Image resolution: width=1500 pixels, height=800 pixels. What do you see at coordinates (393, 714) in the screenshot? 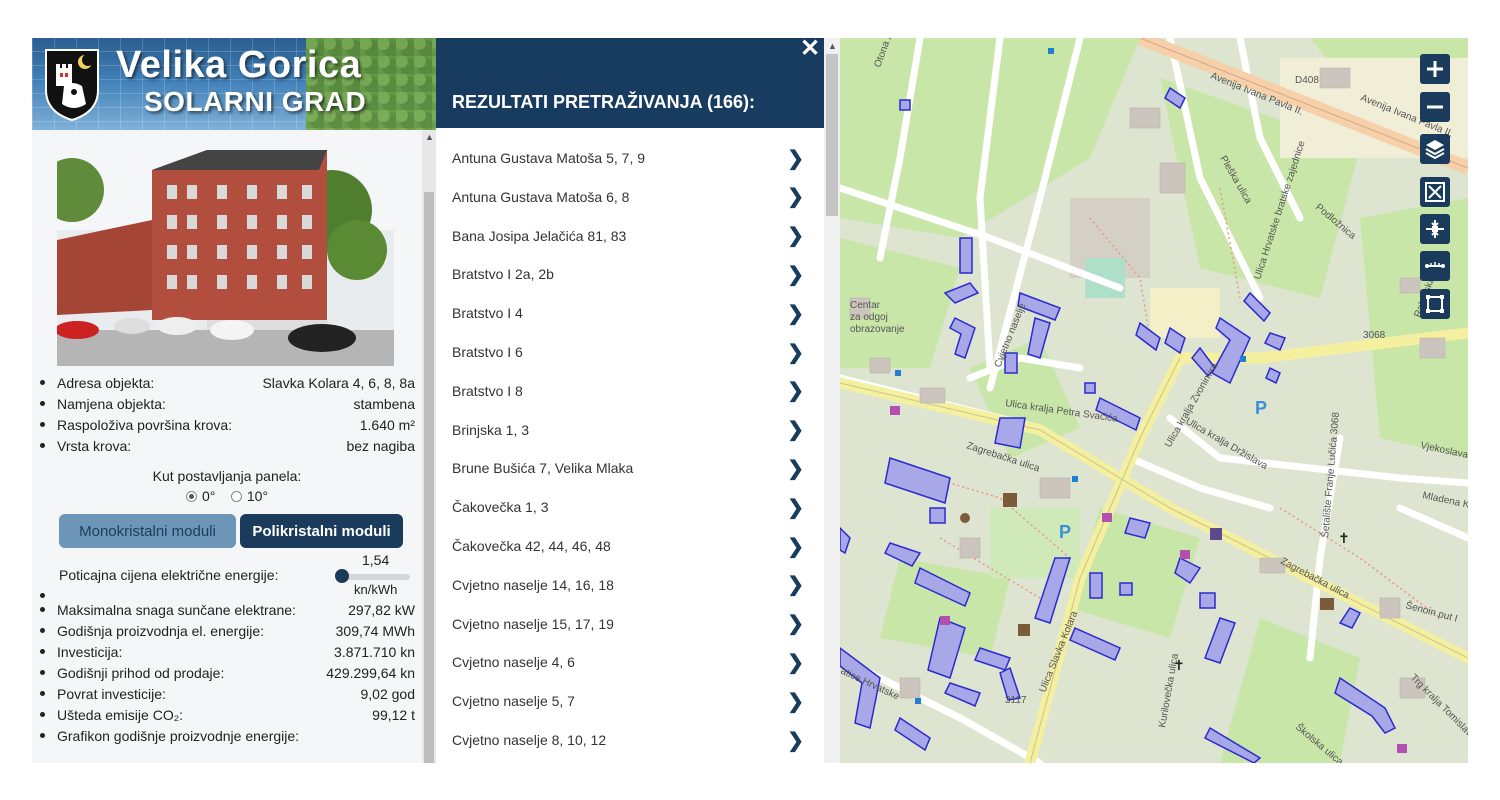
I see `metric-value: 99,12 t` at bounding box center [393, 714].